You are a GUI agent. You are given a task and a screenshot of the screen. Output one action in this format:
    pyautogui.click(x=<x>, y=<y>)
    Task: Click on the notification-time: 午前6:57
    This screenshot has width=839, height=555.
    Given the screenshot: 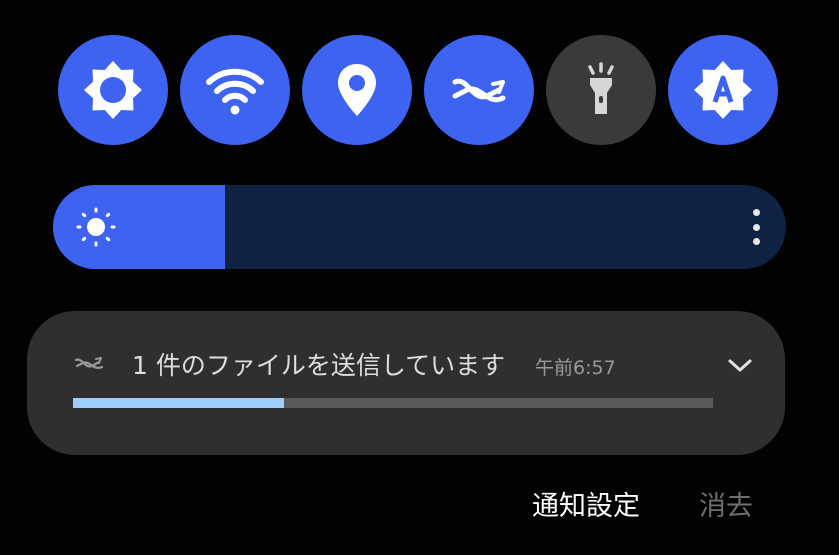 What is the action you would take?
    pyautogui.click(x=575, y=368)
    